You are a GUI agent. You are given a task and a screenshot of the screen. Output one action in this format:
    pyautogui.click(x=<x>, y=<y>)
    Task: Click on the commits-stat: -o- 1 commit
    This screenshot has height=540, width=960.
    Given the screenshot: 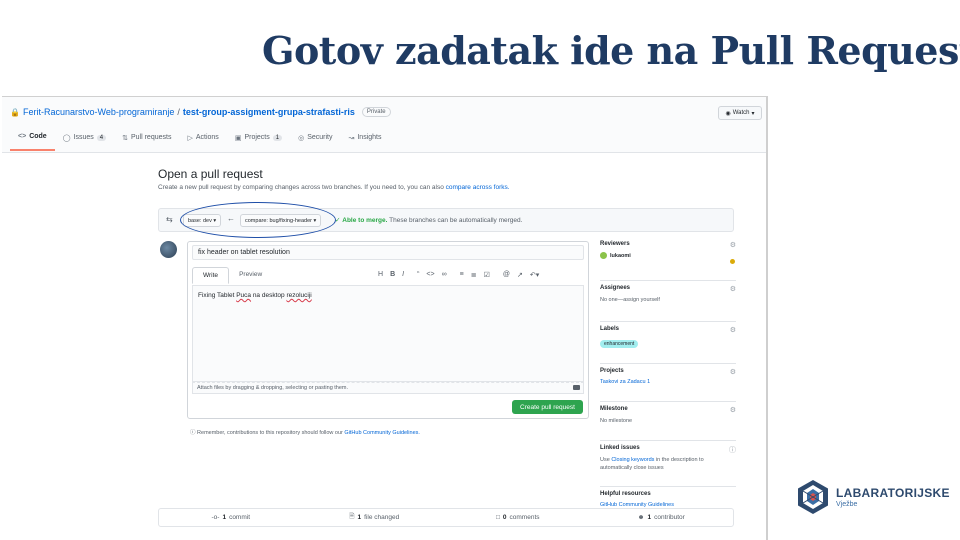 What is the action you would take?
    pyautogui.click(x=231, y=517)
    